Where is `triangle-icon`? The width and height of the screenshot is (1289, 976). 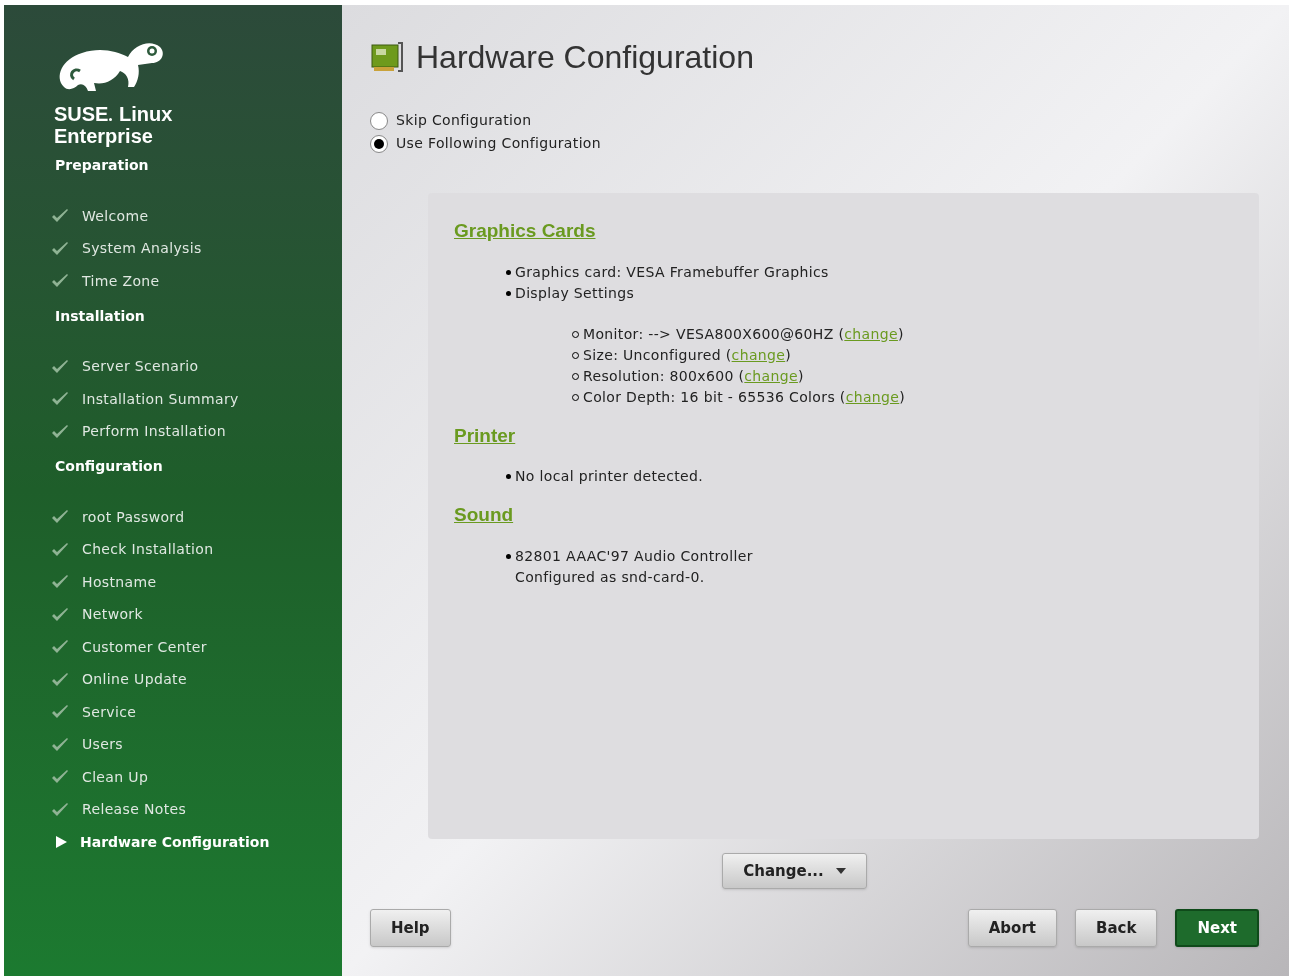 triangle-icon is located at coordinates (61, 842).